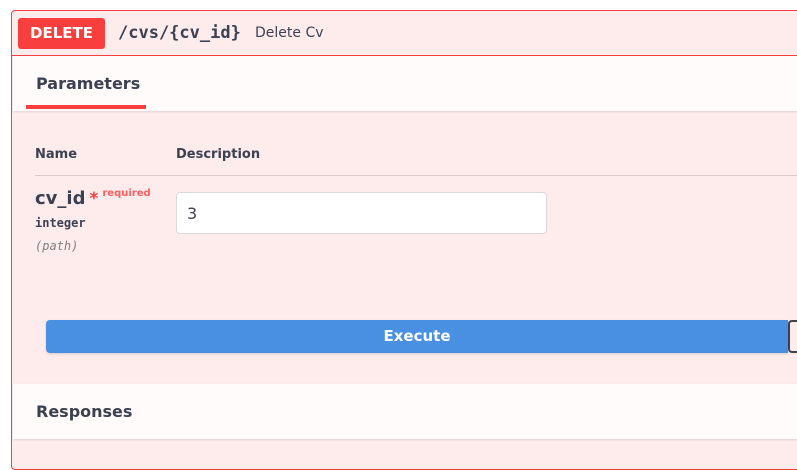 Image resolution: width=797 pixels, height=470 pixels. Describe the element at coordinates (218, 154) in the screenshot. I see `column-header-description: Description` at that location.